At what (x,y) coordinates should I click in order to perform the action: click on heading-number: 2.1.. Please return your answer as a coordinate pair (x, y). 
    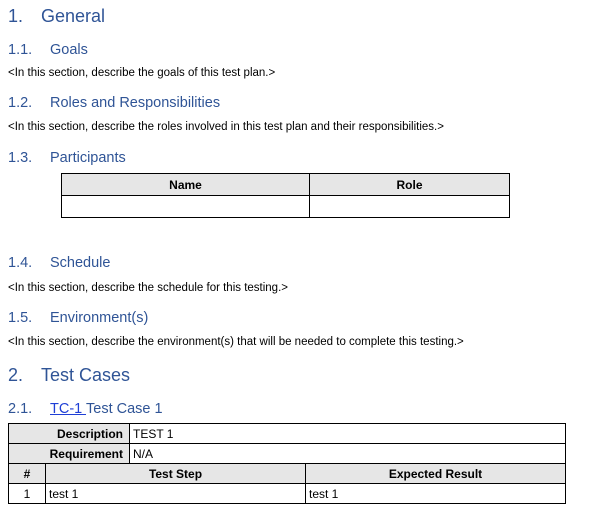
    Looking at the image, I should click on (20, 409).